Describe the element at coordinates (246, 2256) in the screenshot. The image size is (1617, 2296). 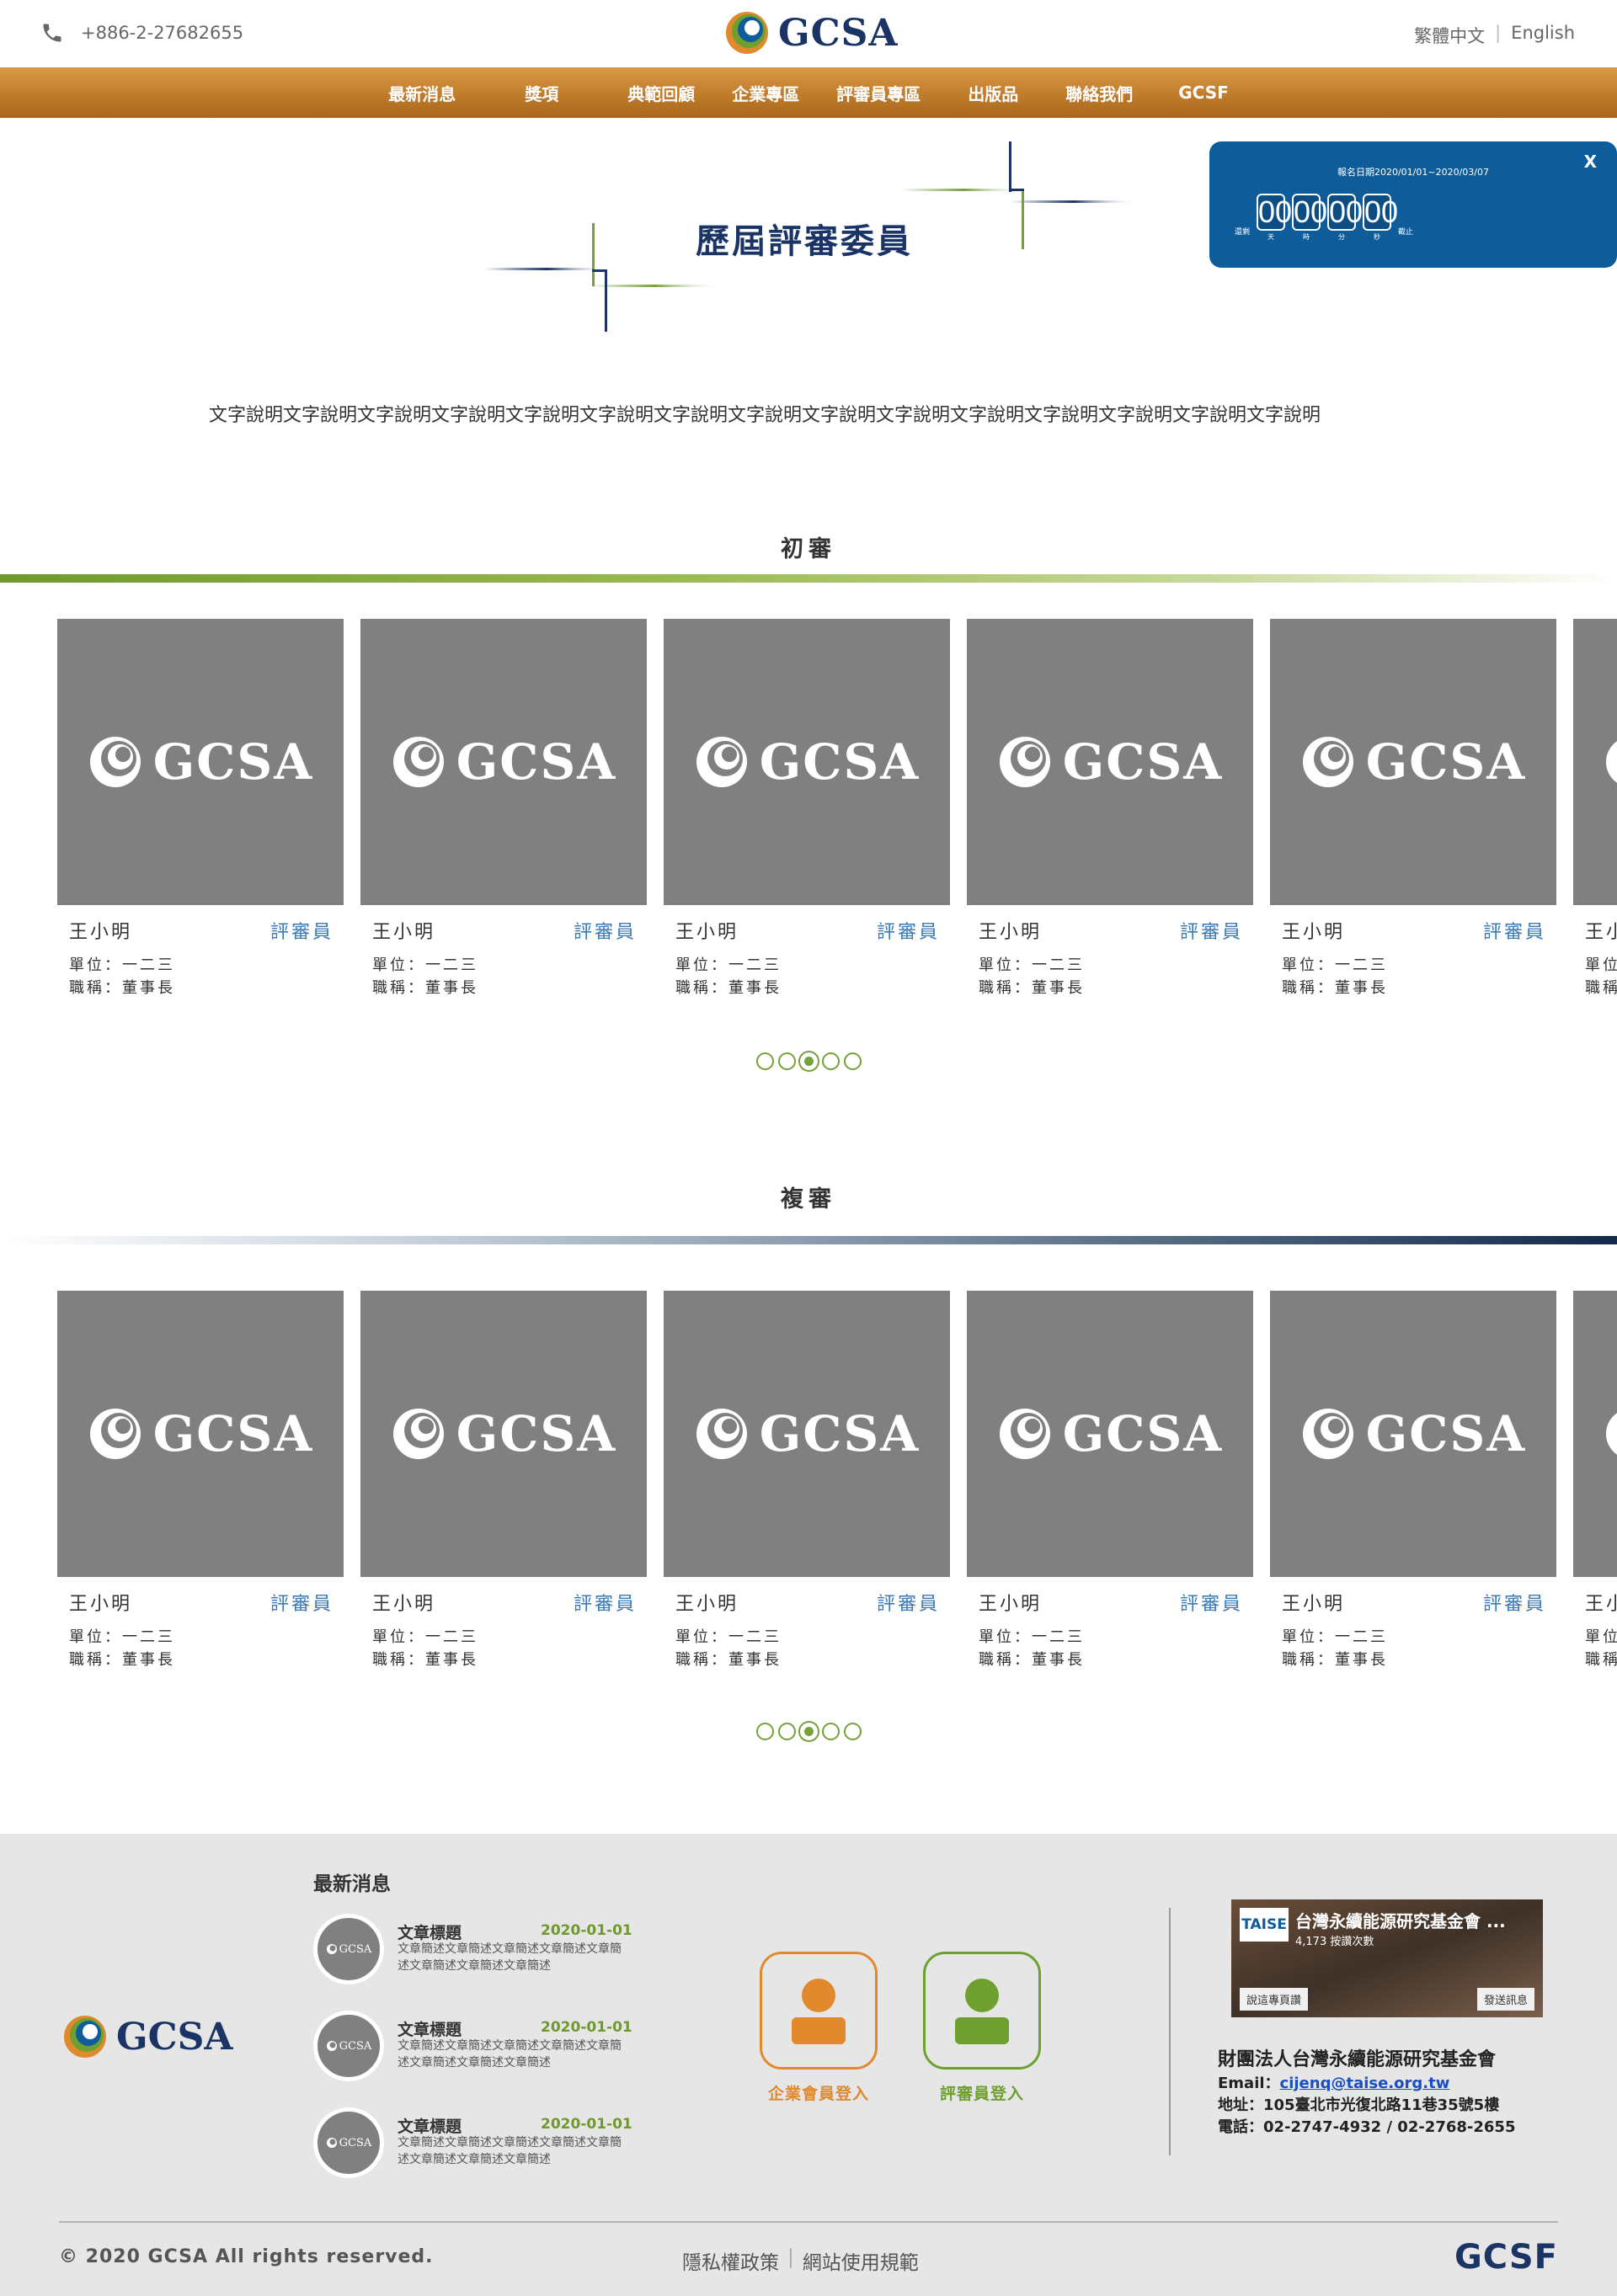
I see `copyright: © 2020 GCSA All rights reserved.` at that location.